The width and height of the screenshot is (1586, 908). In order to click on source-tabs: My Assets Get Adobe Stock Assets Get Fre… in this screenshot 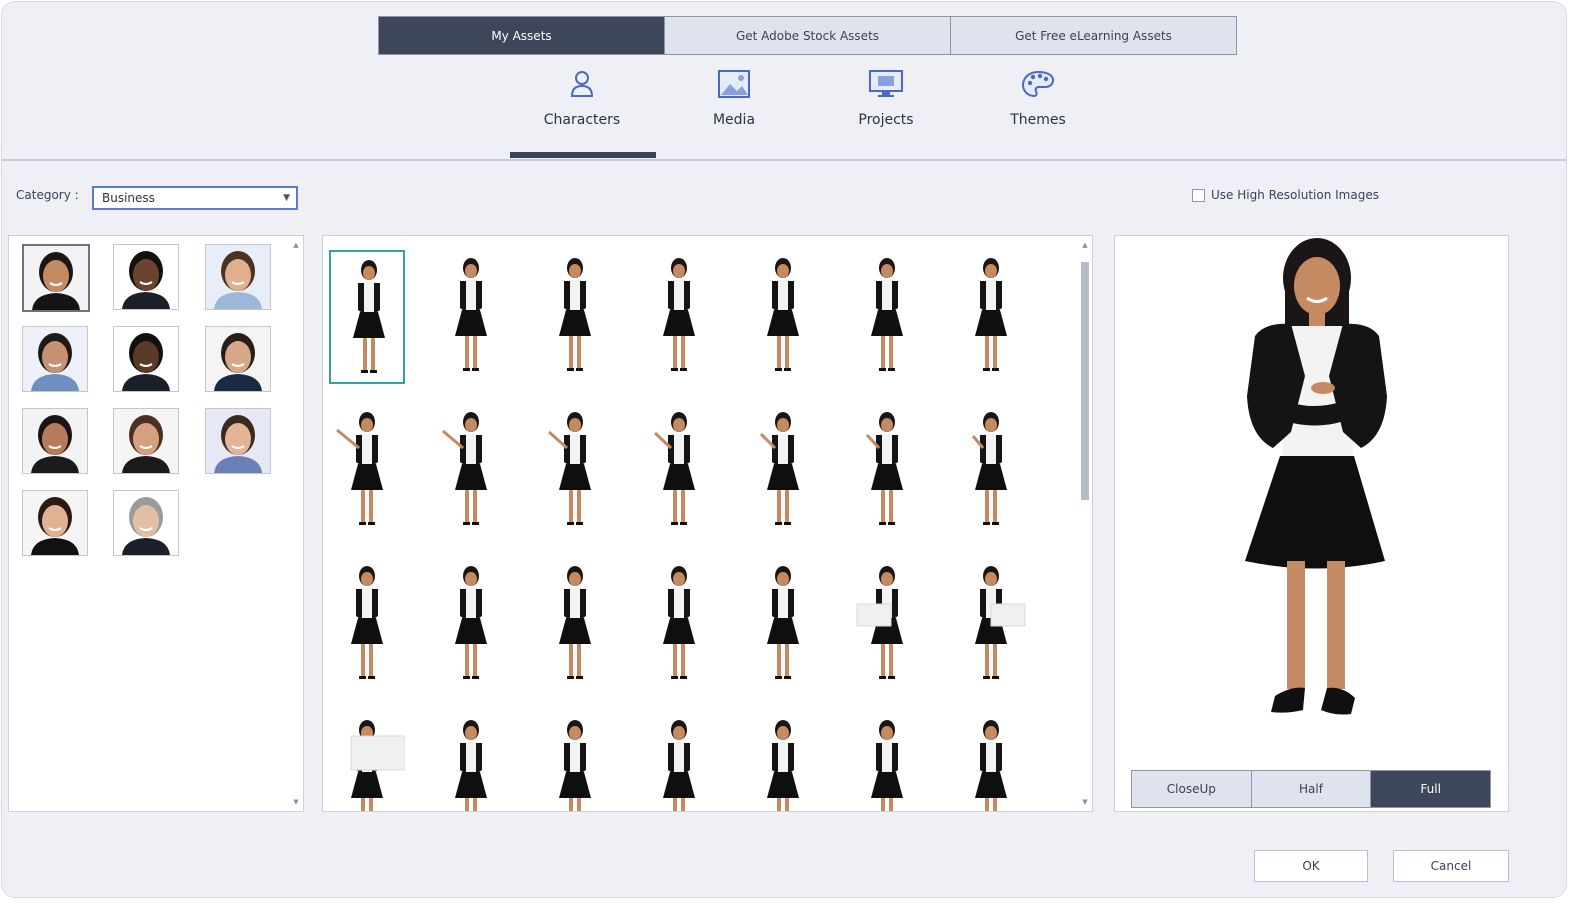, I will do `click(807, 35)`.